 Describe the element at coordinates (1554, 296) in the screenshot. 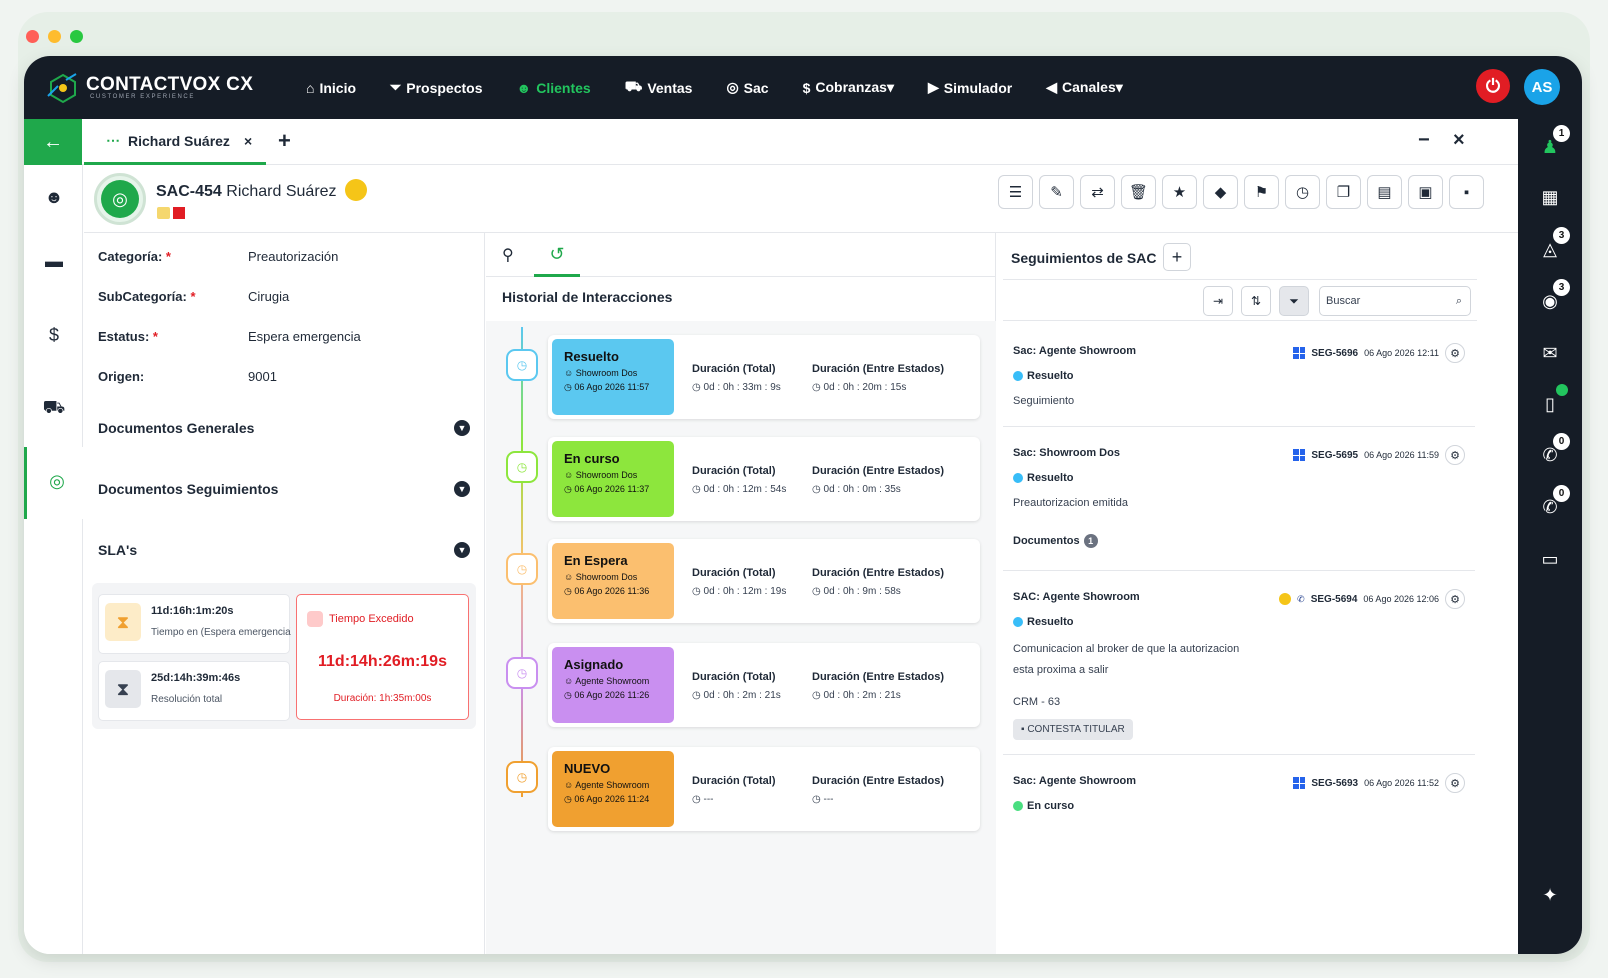

I see `chat-icon: ◉ 3` at that location.